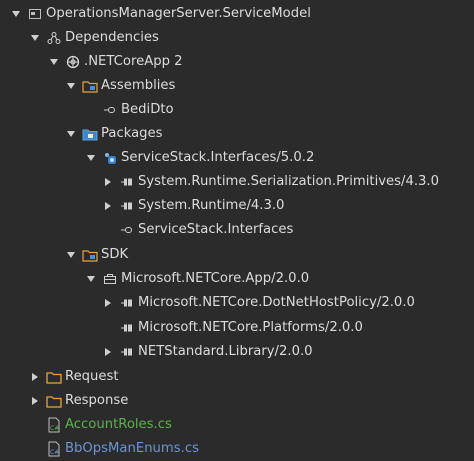 The height and width of the screenshot is (461, 474). What do you see at coordinates (90, 134) in the screenshot?
I see `packages-folder-icon` at bounding box center [90, 134].